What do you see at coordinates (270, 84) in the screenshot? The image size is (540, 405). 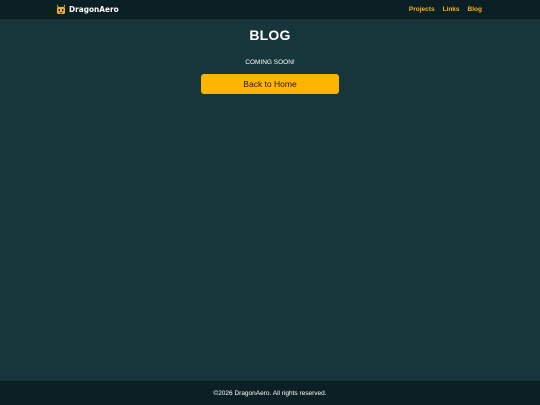 I see `back-to-home-button: Back to Home` at bounding box center [270, 84].